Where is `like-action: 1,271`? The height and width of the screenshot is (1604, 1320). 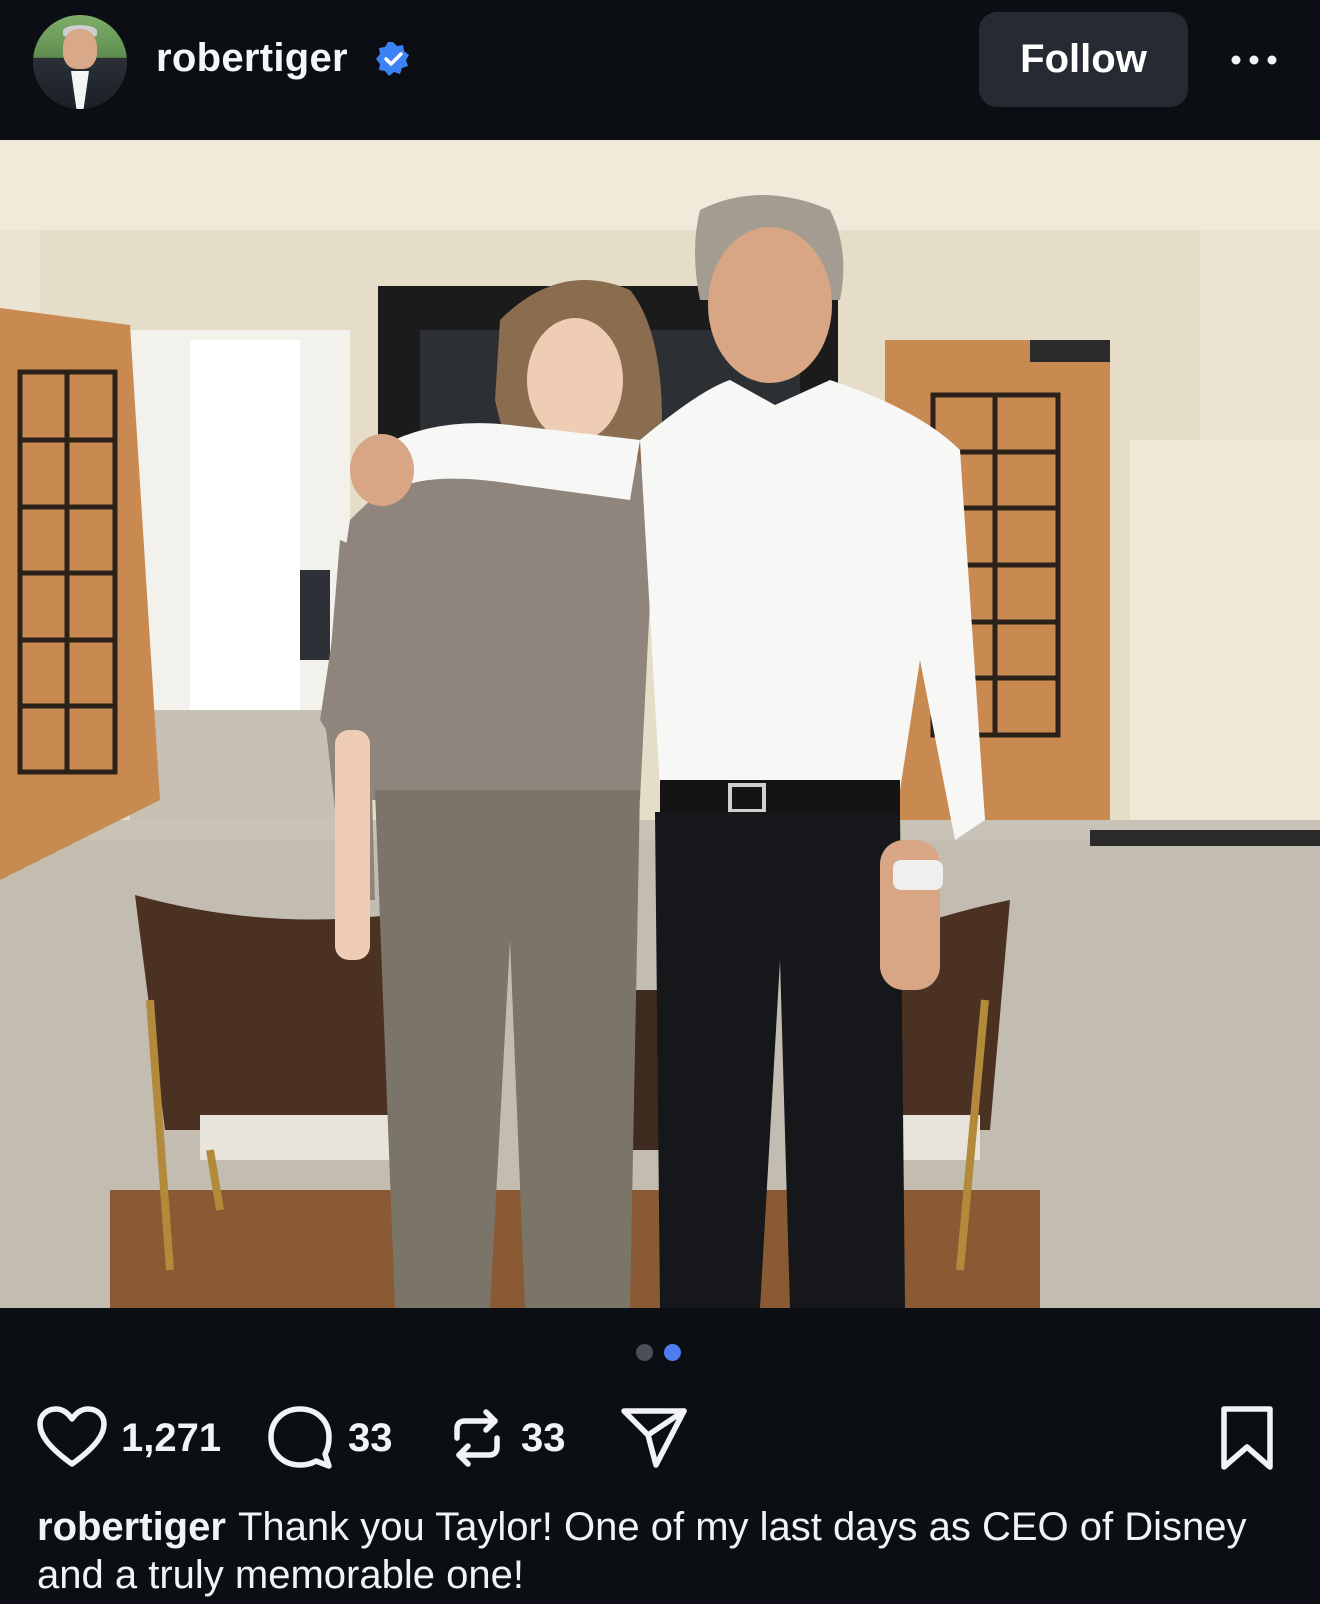 like-action: 1,271 is located at coordinates (129, 1438).